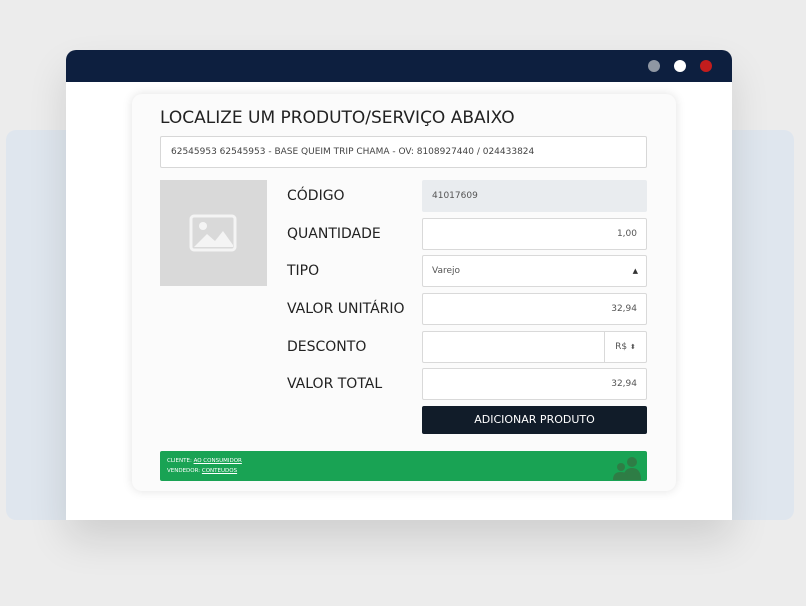 Image resolution: width=806 pixels, height=606 pixels. What do you see at coordinates (654, 66) in the screenshot?
I see `minimize-button` at bounding box center [654, 66].